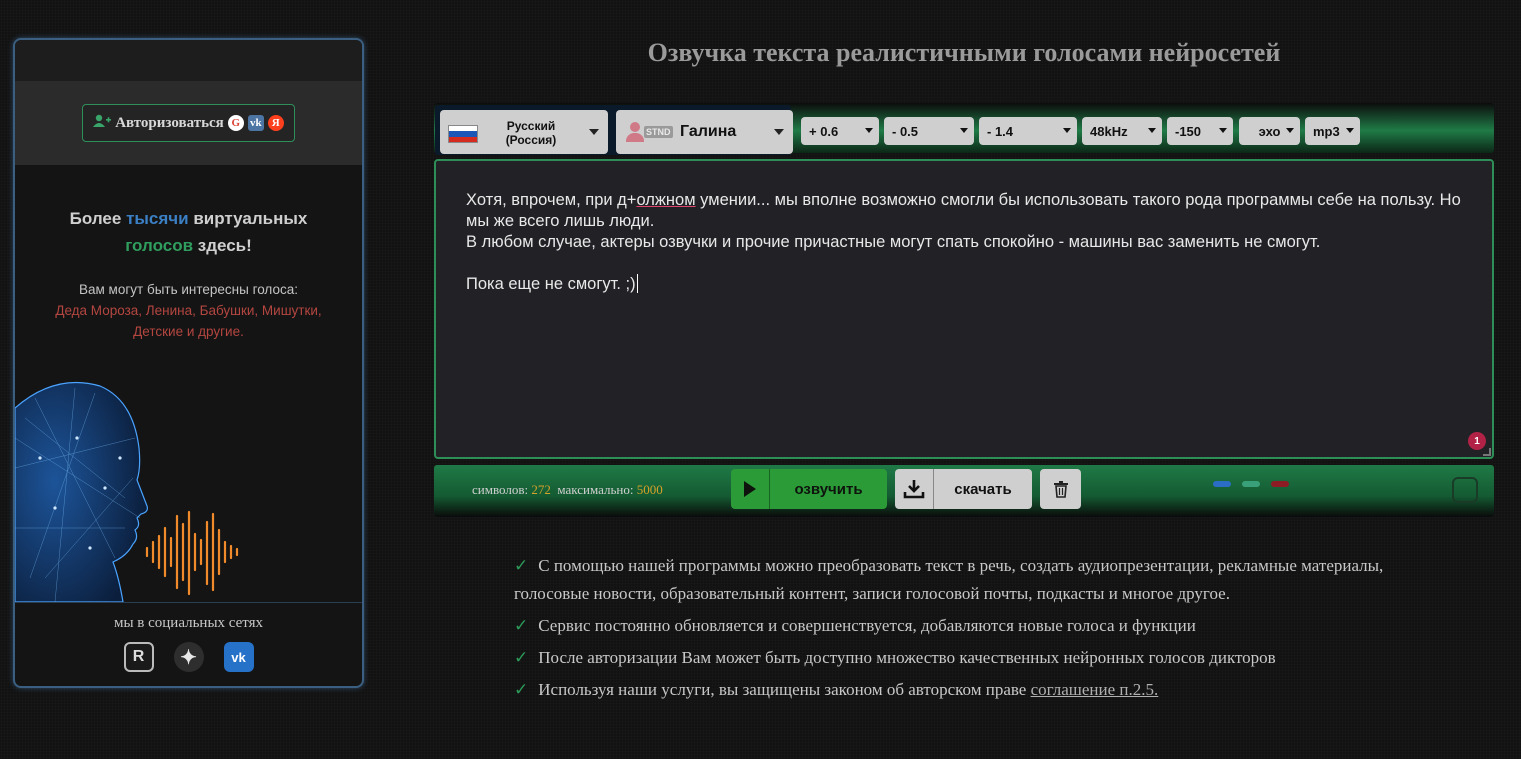 The image size is (1521, 759). I want to click on voice-select: STND Галина, so click(704, 132).